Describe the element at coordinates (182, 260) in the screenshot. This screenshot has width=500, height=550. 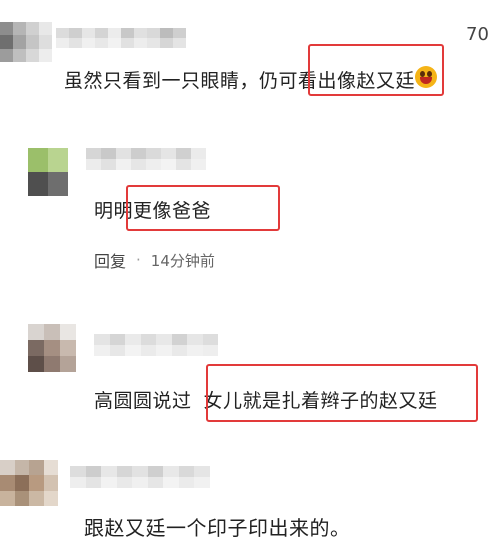
I see `timestamp: 14分钟前` at that location.